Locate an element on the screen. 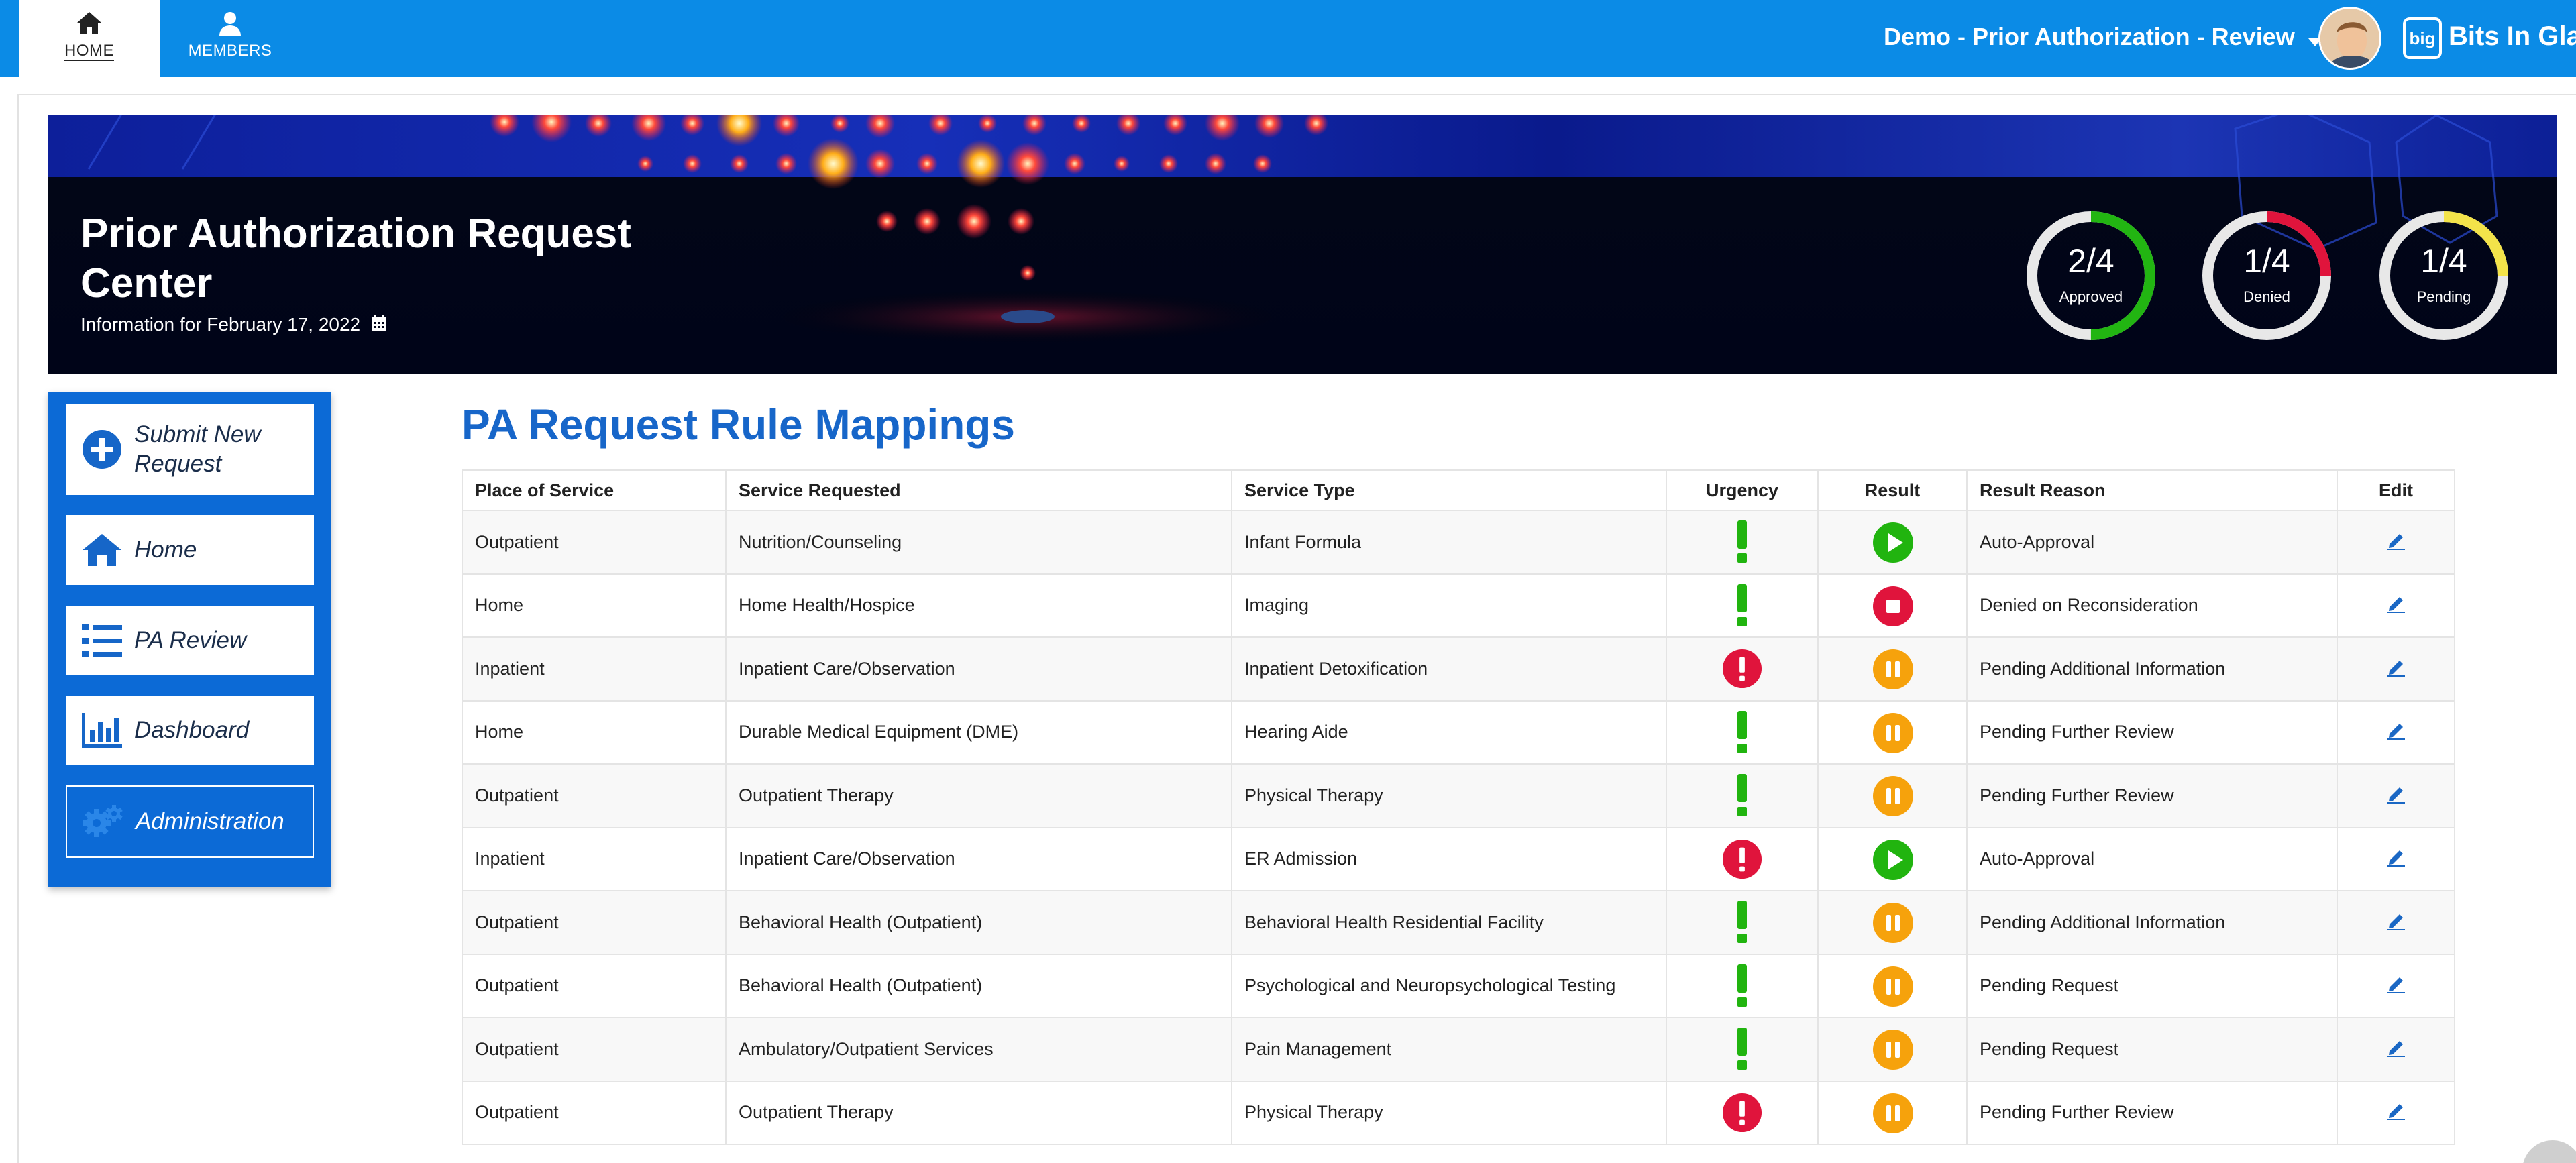  place-of-service-cell: Home is located at coordinates (594, 733).